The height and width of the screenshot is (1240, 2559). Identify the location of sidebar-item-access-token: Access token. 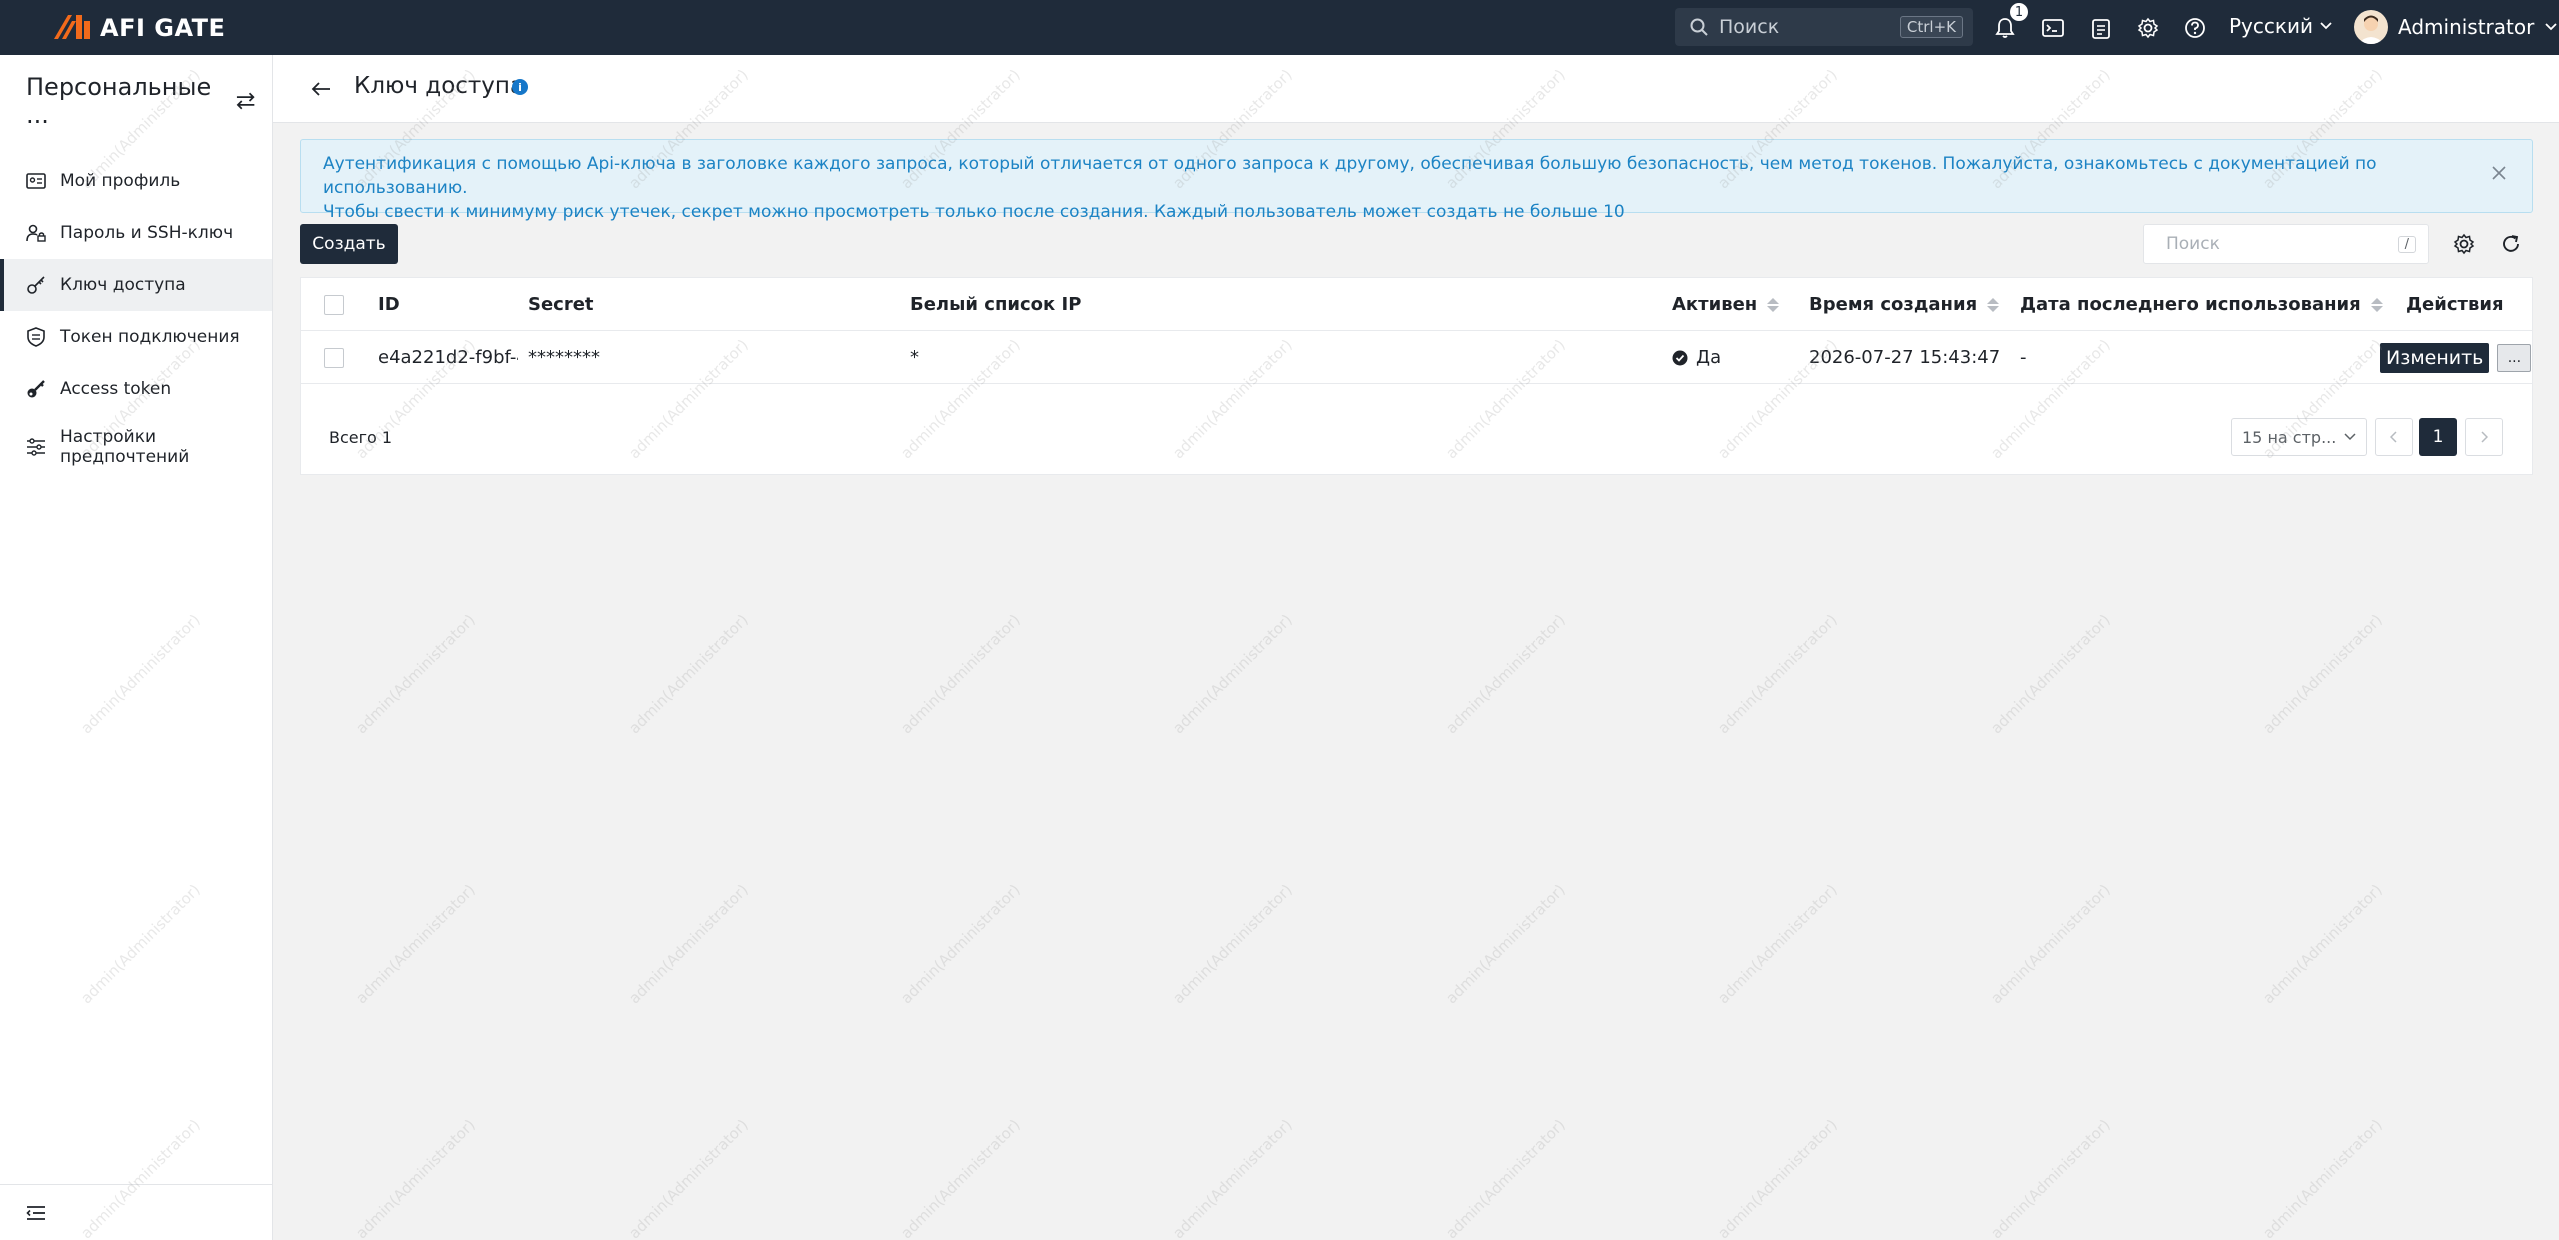
(136, 389).